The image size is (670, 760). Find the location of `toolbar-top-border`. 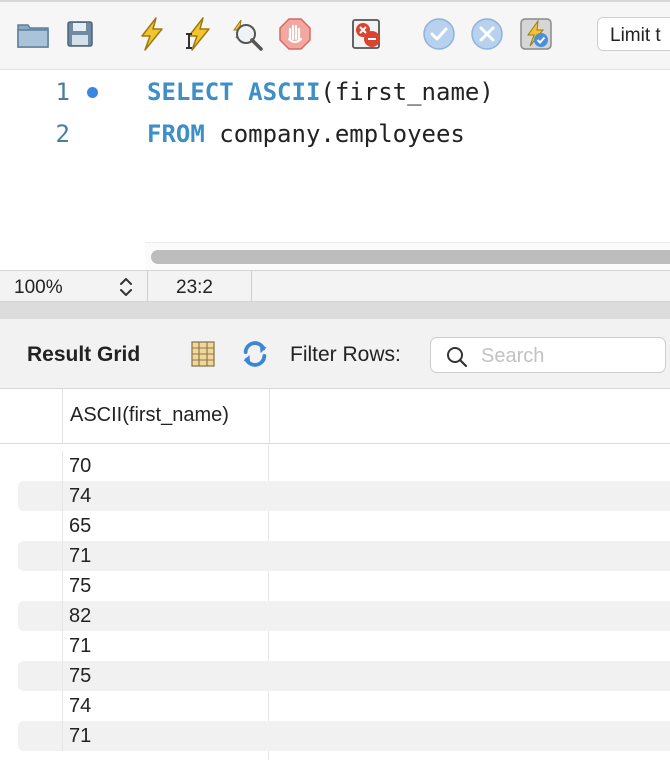

toolbar-top-border is located at coordinates (335, 1).